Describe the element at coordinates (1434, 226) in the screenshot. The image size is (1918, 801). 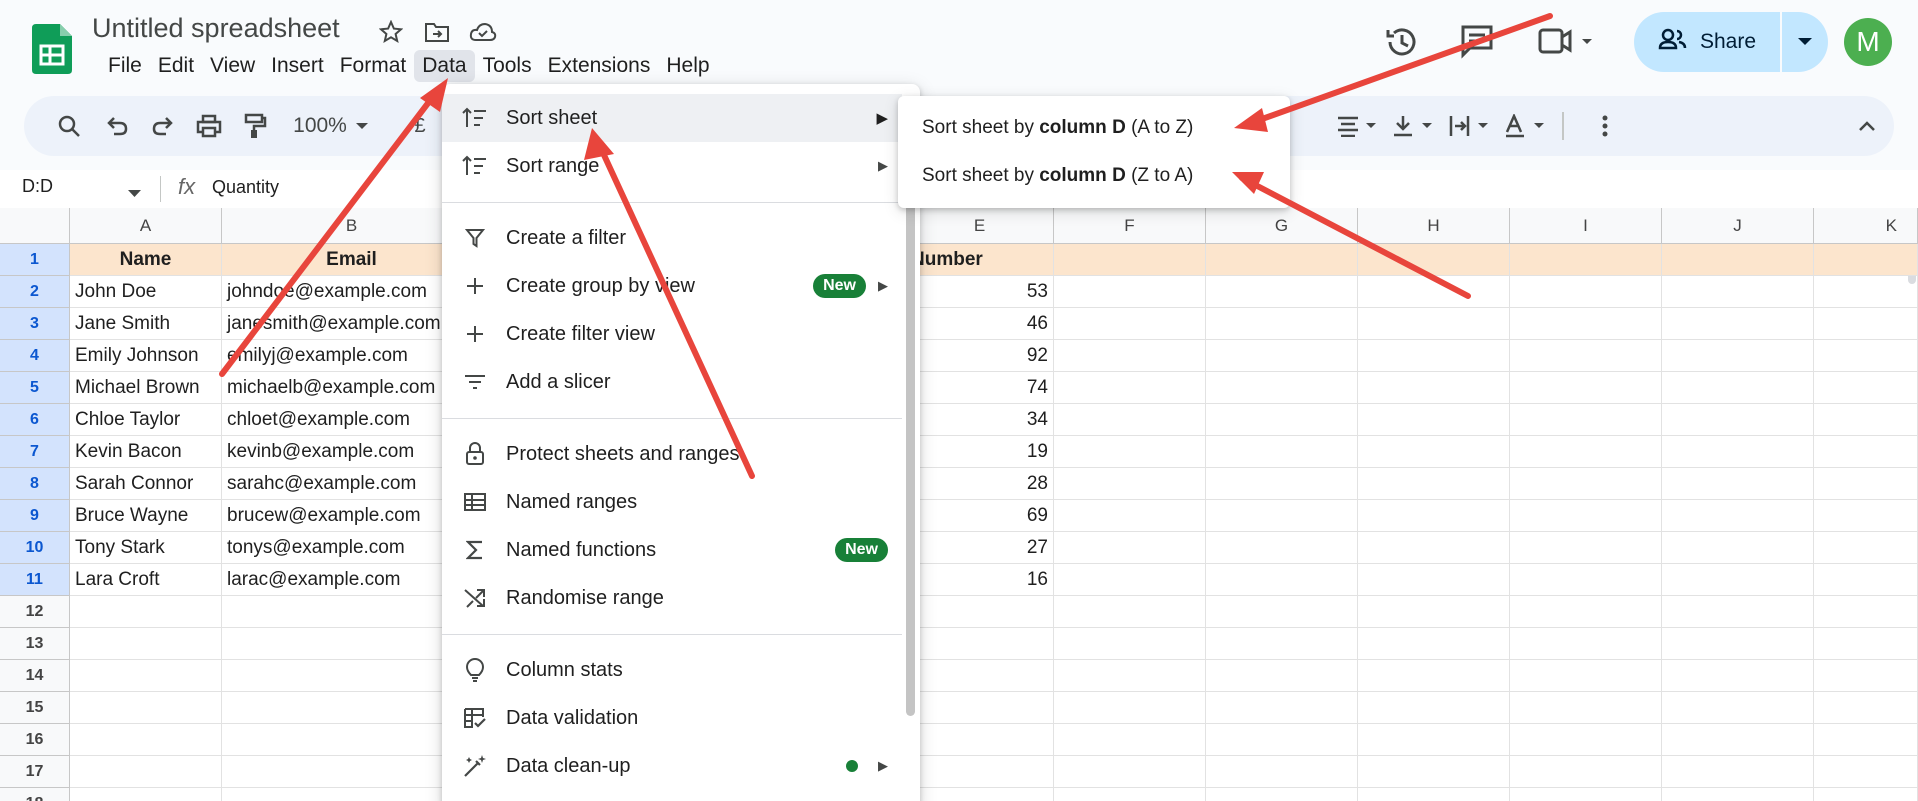
I see `column-header-h: H` at that location.